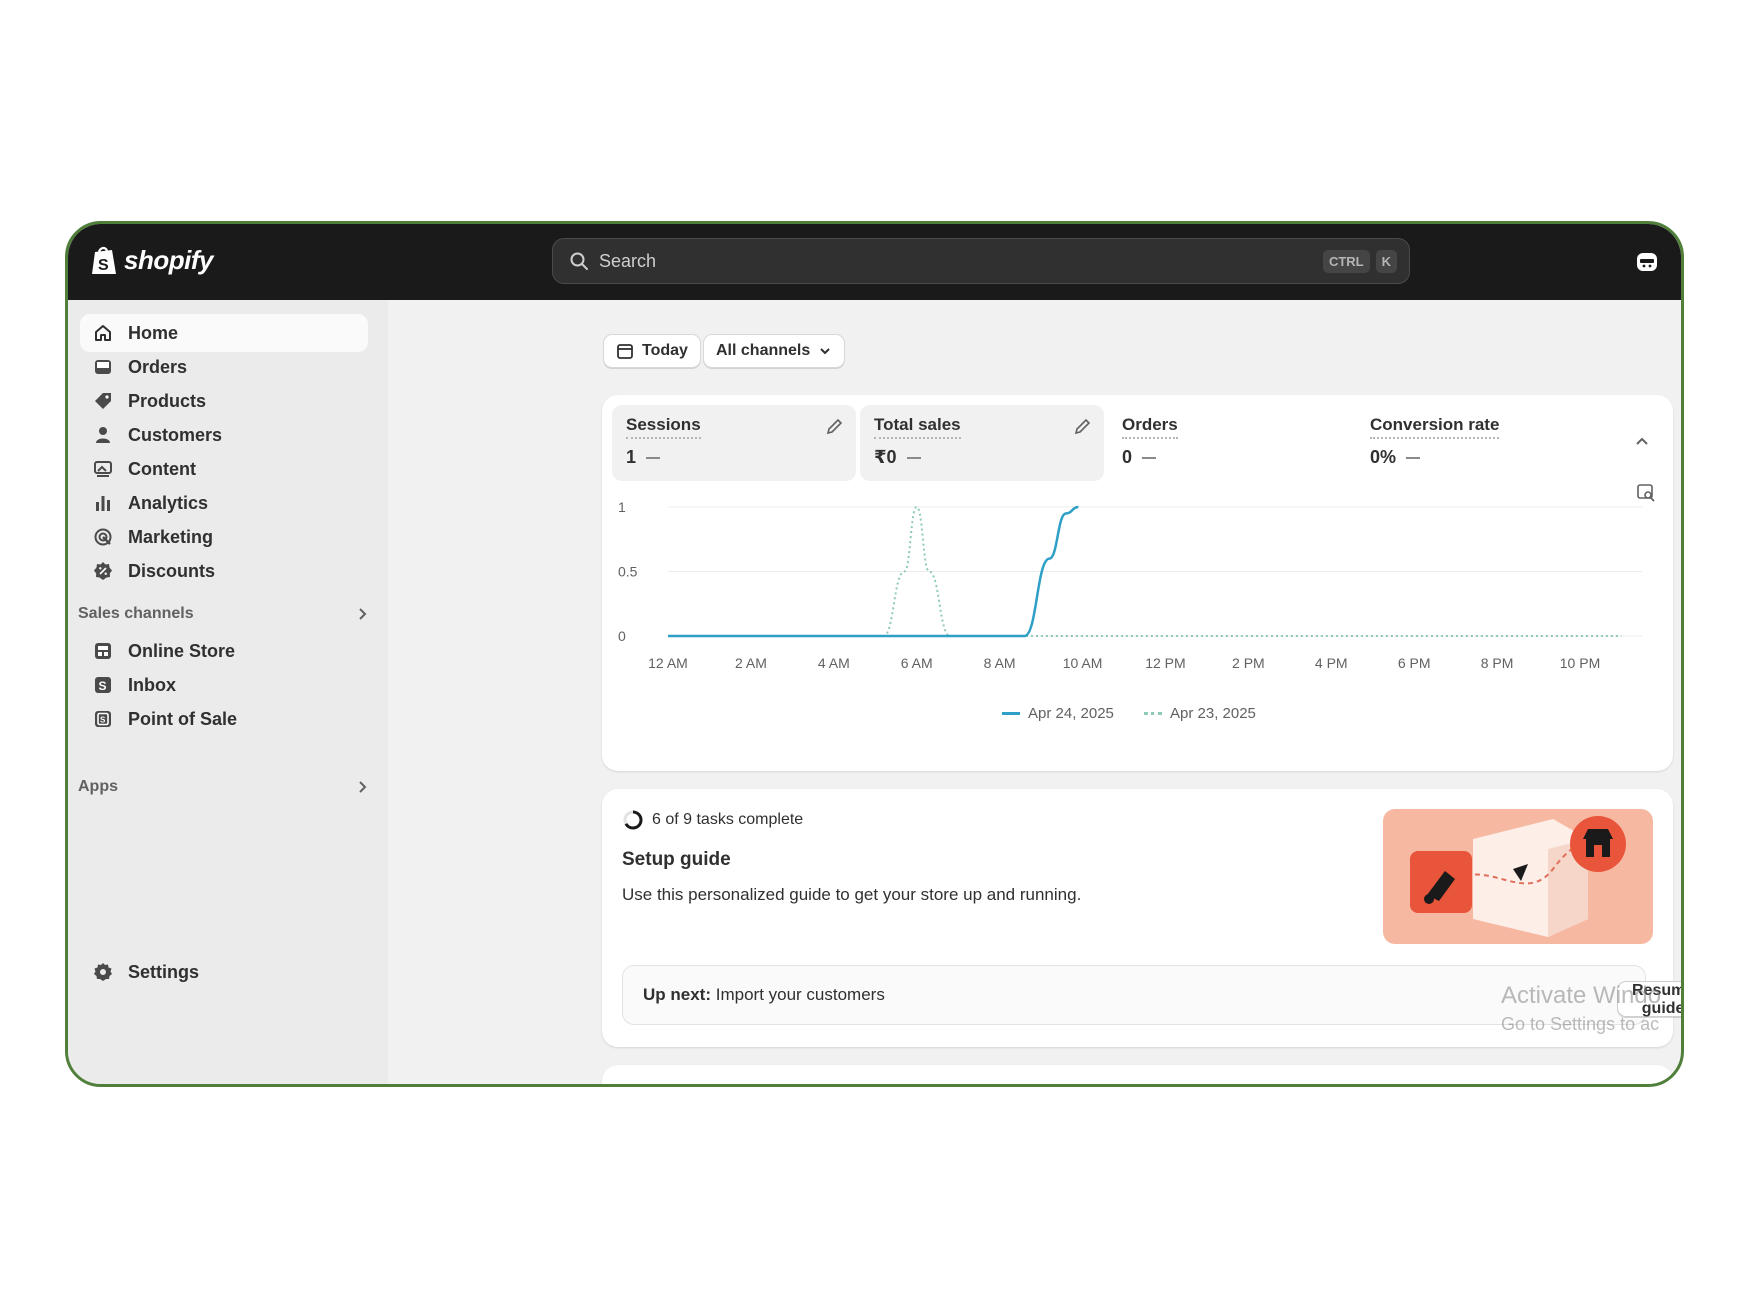 This screenshot has width=1740, height=1306. Describe the element at coordinates (1153, 713) in the screenshot. I see `legend-swatch-dotted` at that location.